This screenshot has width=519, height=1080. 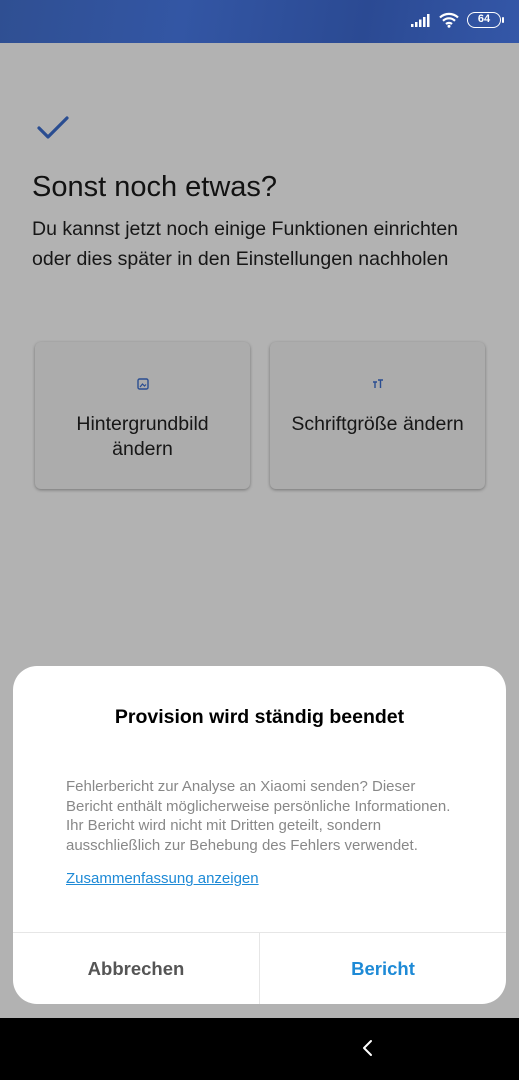 I want to click on battery-icon: 64, so click(x=485, y=20).